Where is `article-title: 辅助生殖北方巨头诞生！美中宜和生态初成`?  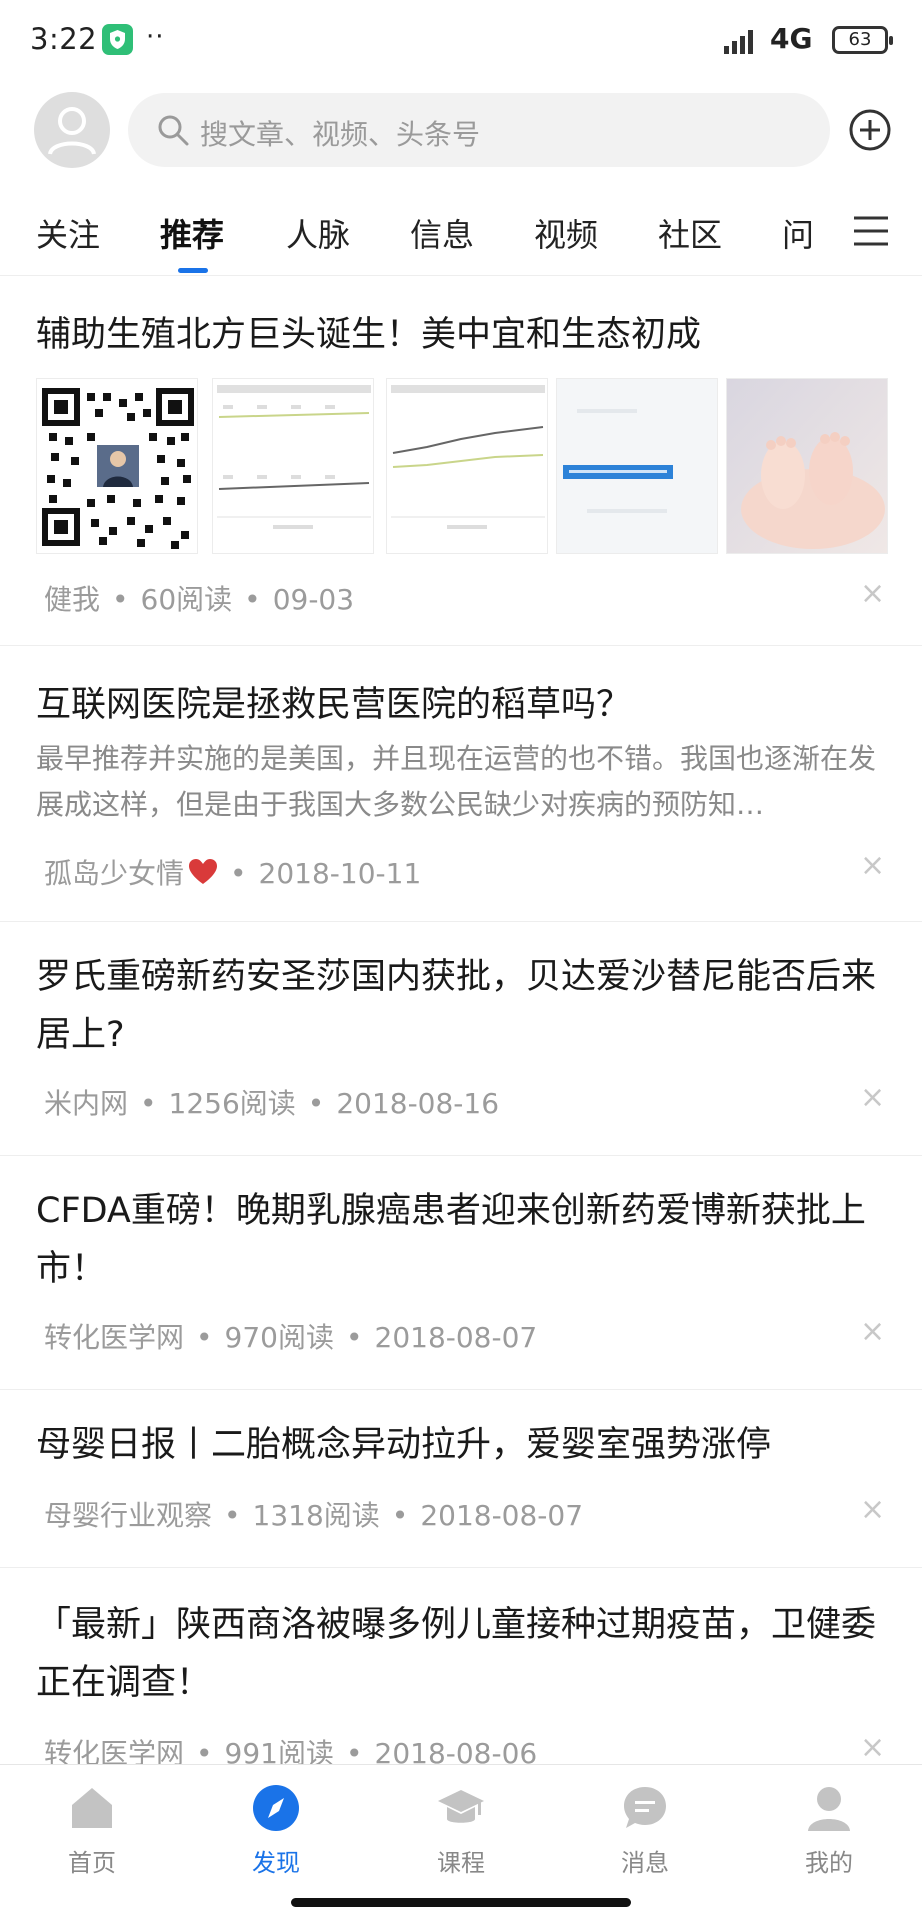 article-title: 辅助生殖北方巨头诞生！美中宜和生态初成 is located at coordinates (465, 335).